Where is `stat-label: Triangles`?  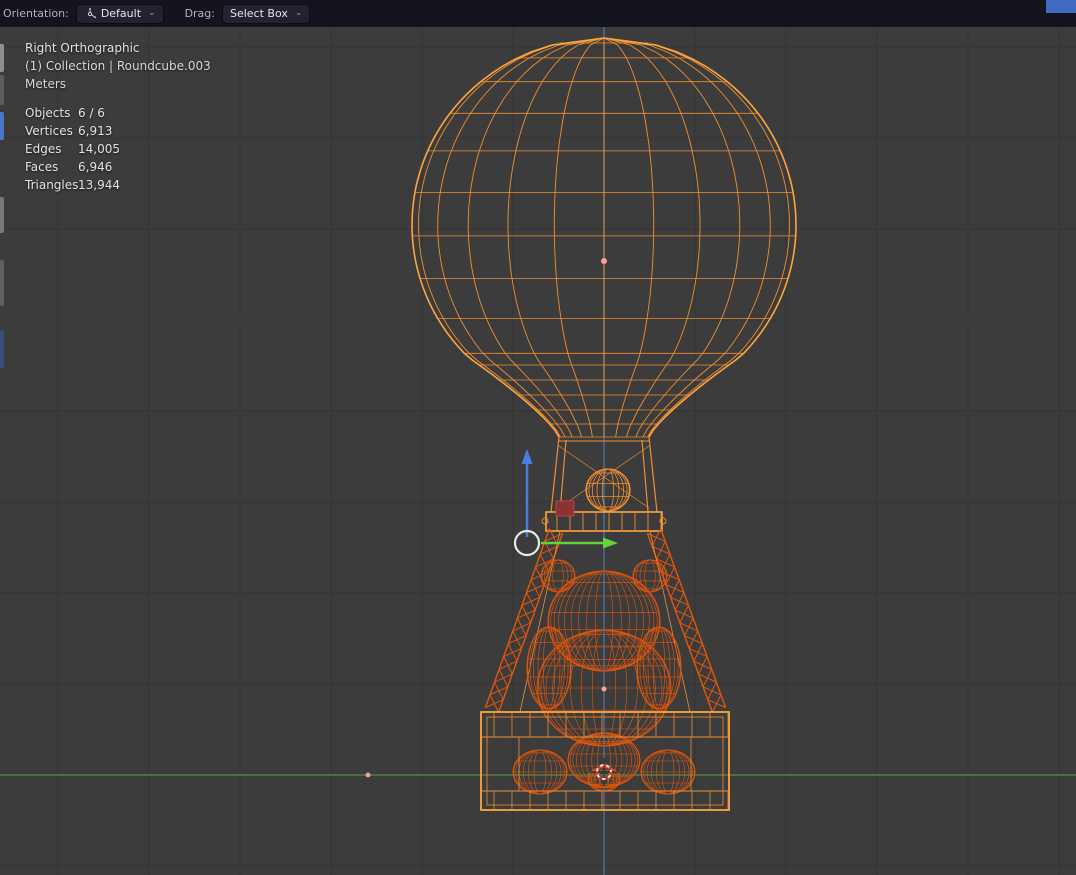 stat-label: Triangles is located at coordinates (52, 185).